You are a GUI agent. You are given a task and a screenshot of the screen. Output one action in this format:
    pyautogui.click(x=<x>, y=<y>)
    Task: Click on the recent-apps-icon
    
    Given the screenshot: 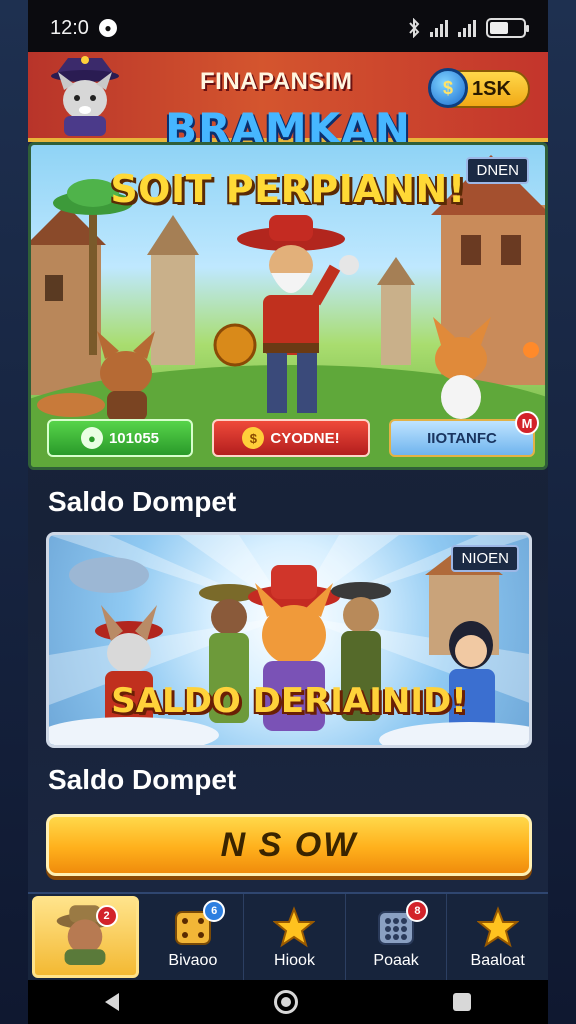 What is the action you would take?
    pyautogui.click(x=461, y=1002)
    